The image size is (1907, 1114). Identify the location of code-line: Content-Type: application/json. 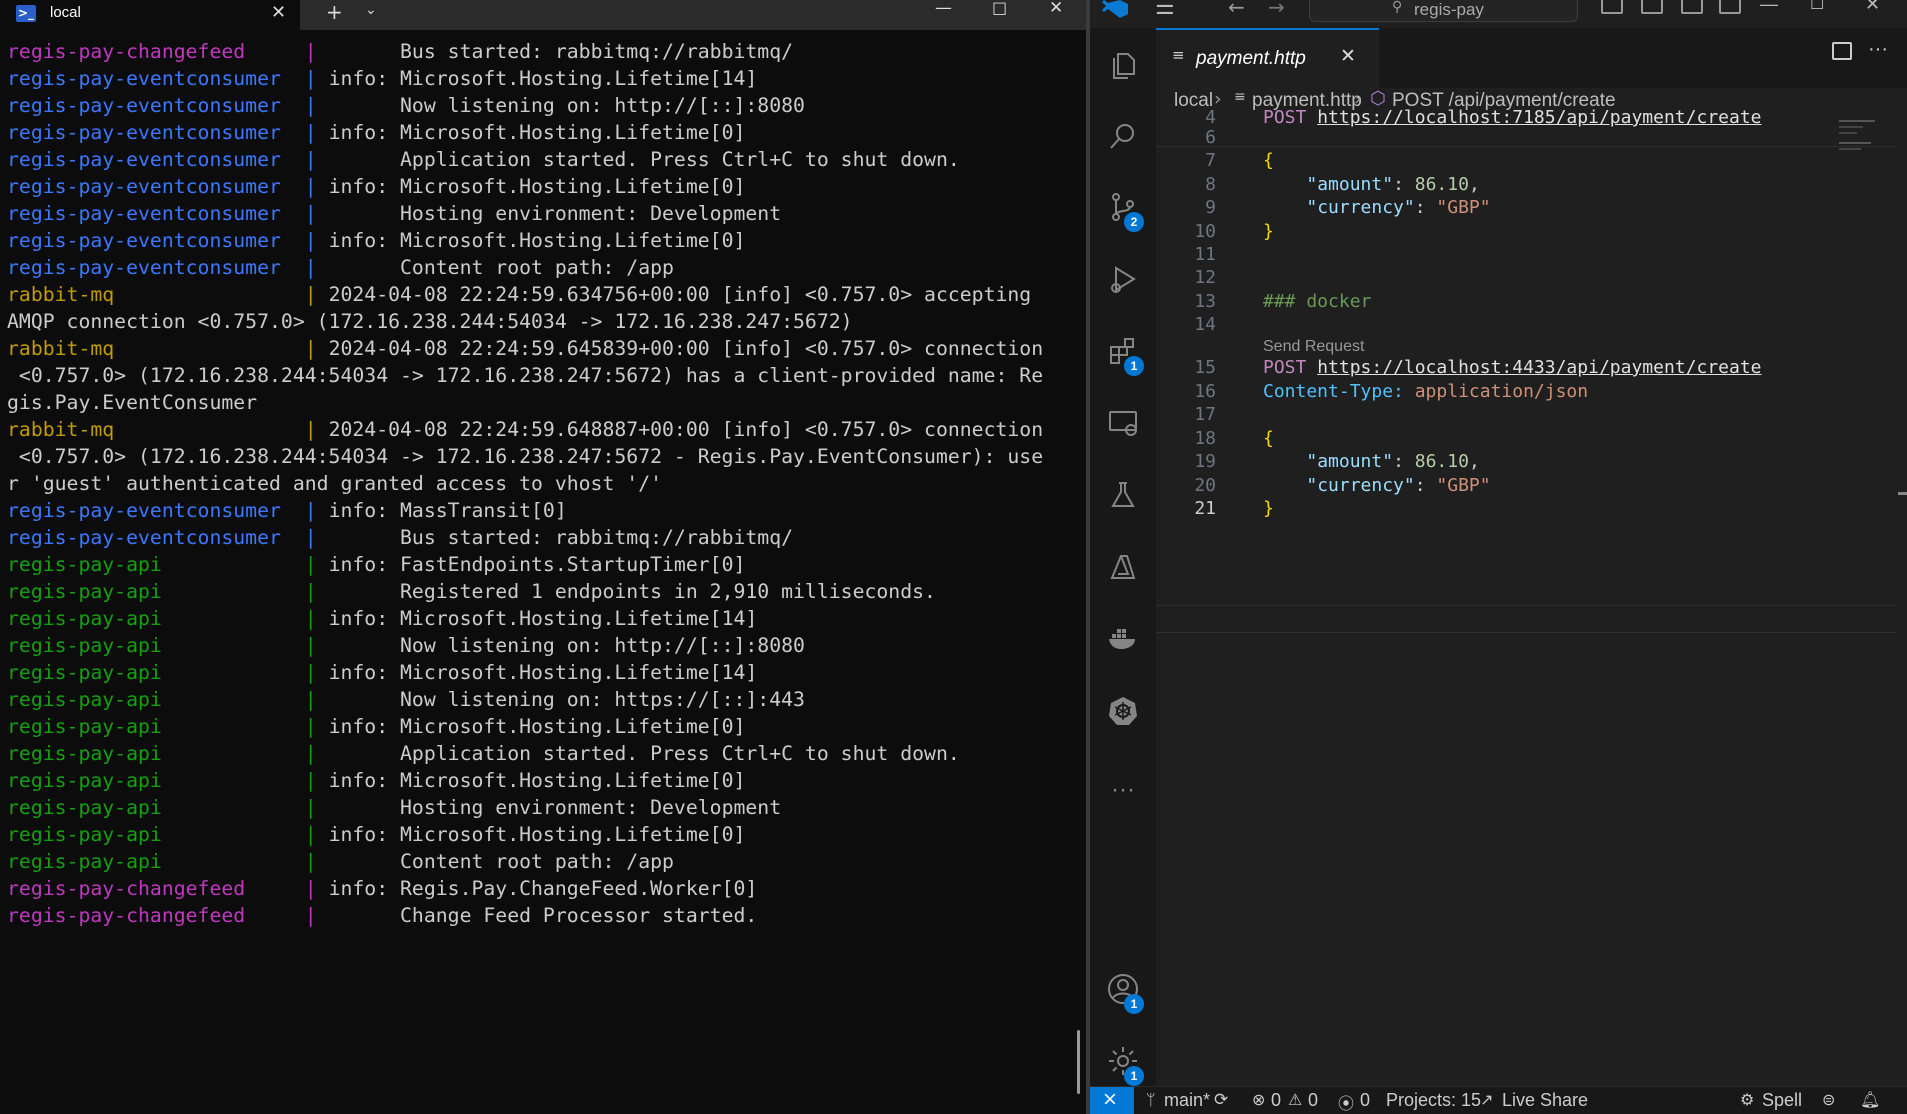
(1425, 391).